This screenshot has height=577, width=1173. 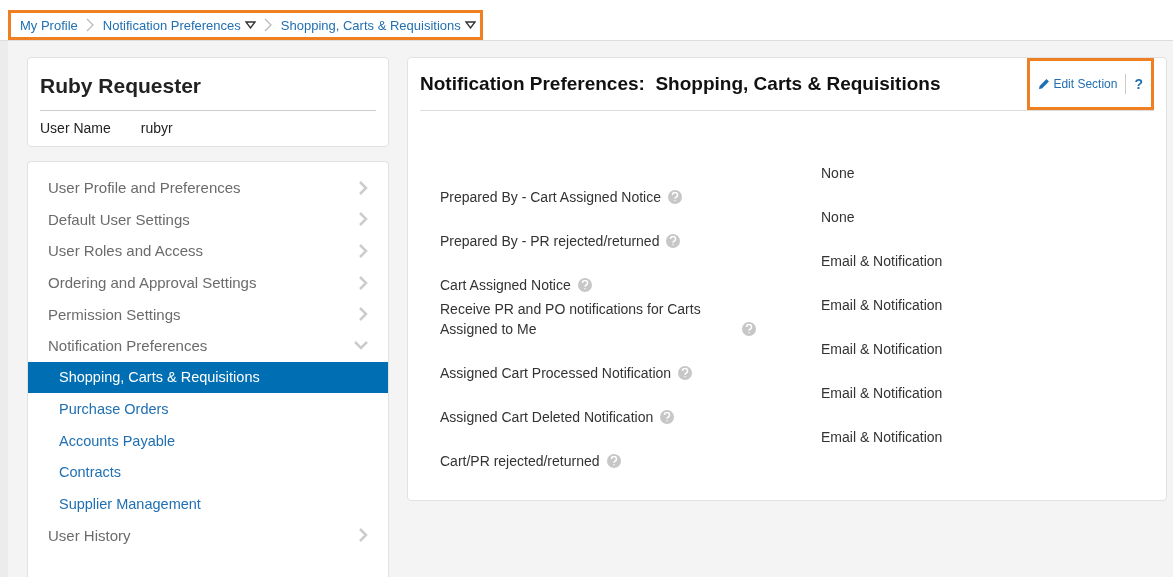 What do you see at coordinates (520, 461) in the screenshot?
I see `setting-label: Cart/PR rejected/returned` at bounding box center [520, 461].